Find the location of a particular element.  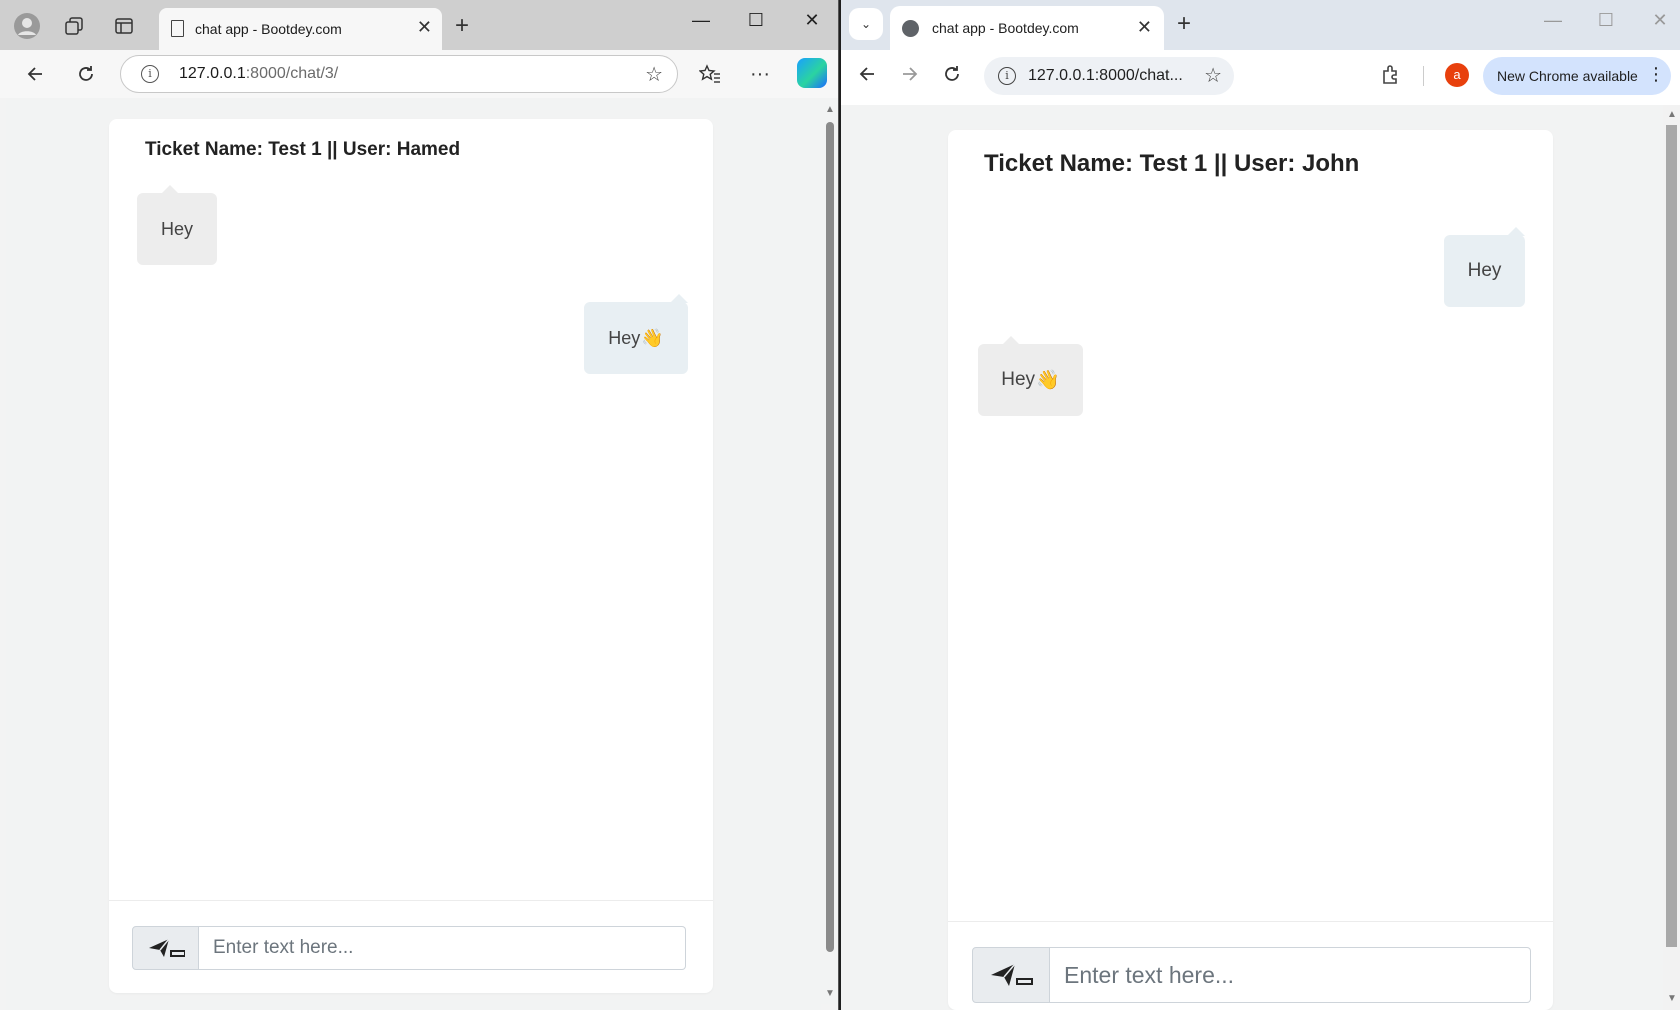

favorites-icon is located at coordinates (710, 74).